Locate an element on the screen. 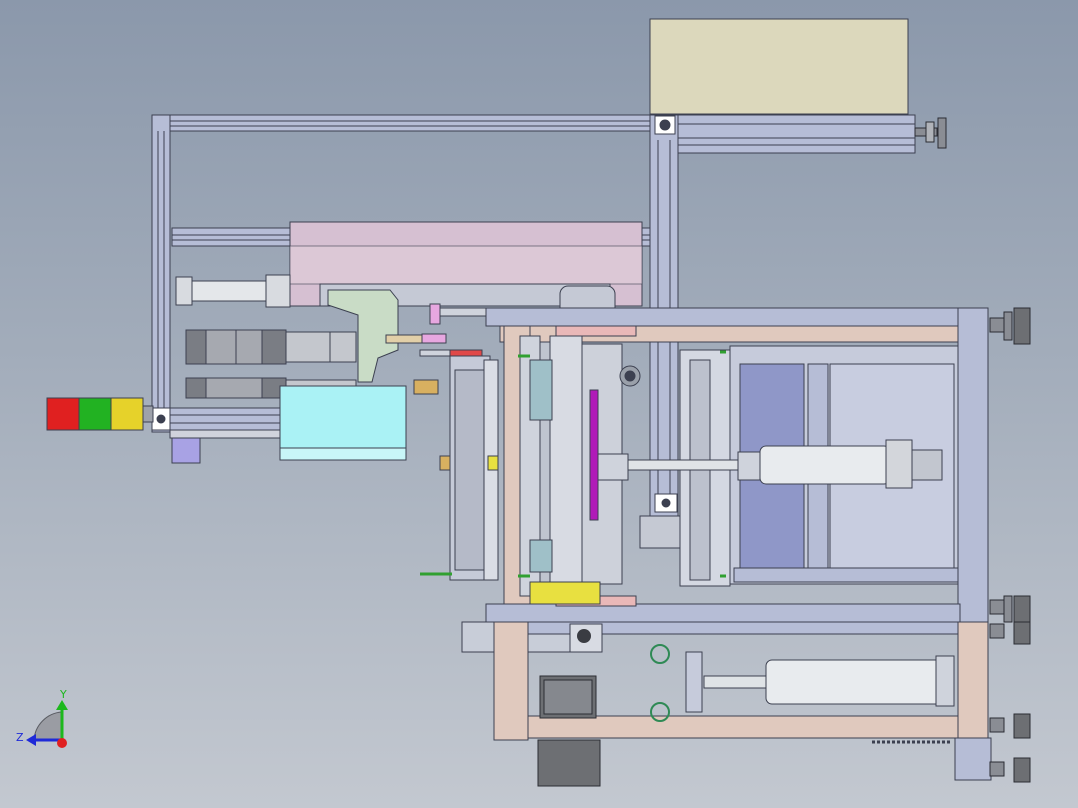  frame-mid-beam is located at coordinates (723, 613).